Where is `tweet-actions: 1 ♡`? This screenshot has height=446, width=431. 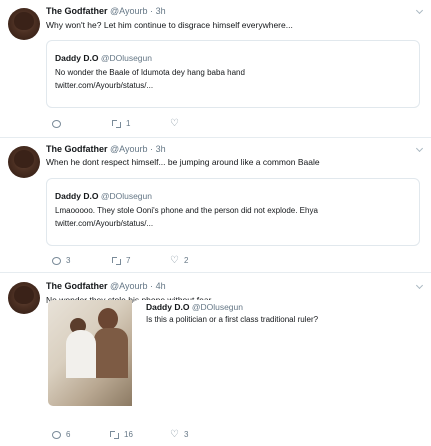
tweet-actions: 1 ♡ is located at coordinates (152, 124).